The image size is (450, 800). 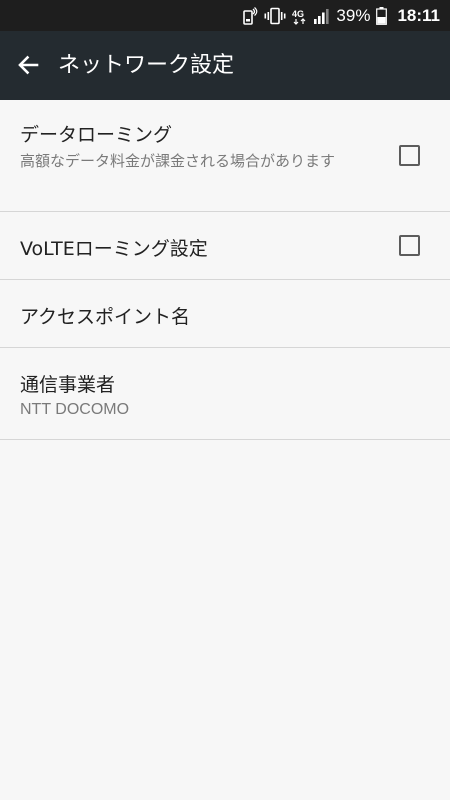 I want to click on app-bar: ネットワーク設定, so click(x=225, y=65).